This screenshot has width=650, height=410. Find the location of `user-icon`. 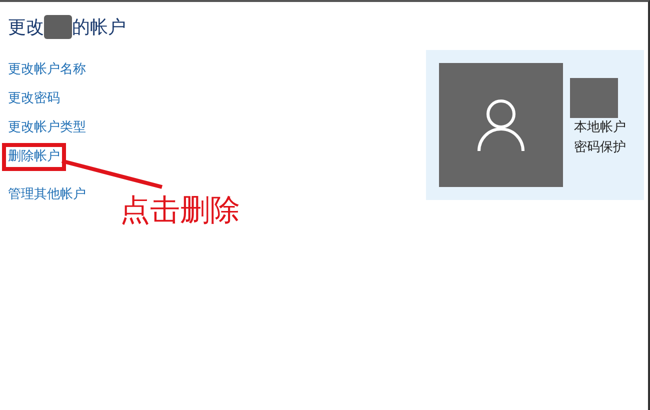

user-icon is located at coordinates (501, 125).